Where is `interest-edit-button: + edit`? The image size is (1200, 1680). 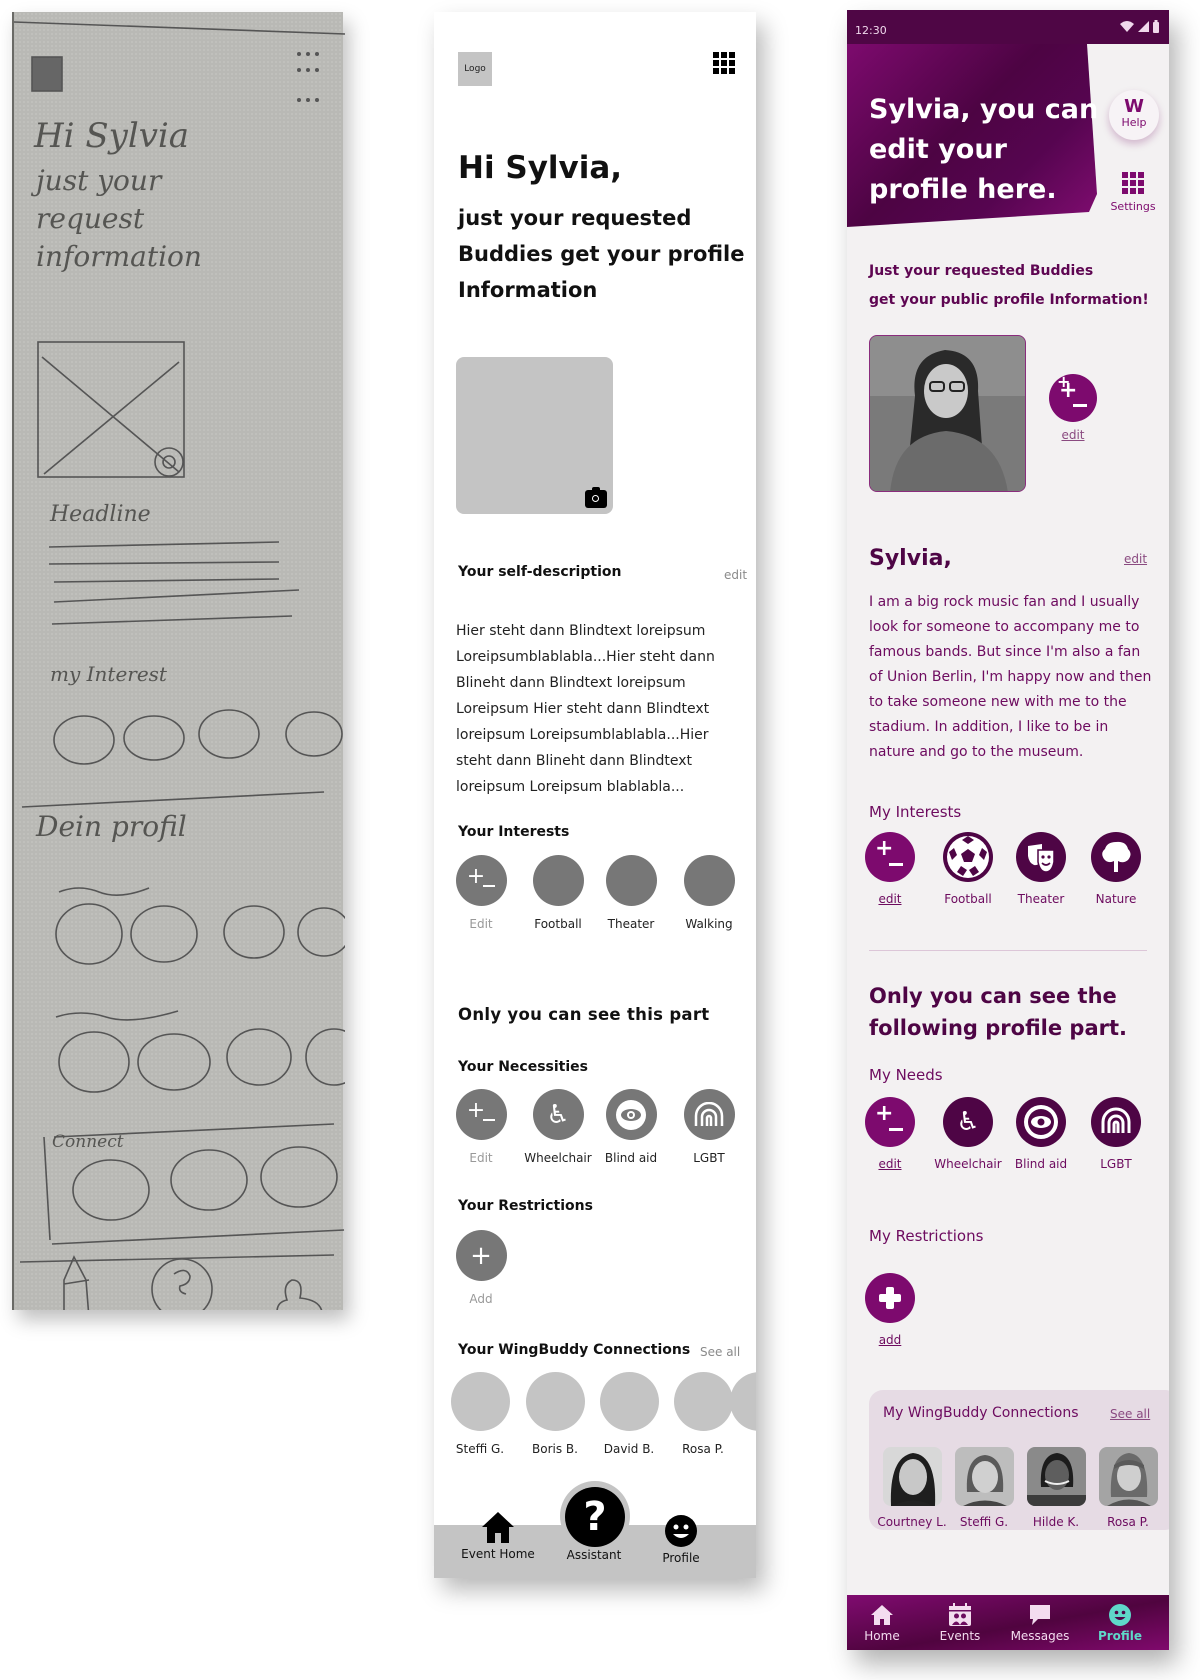 interest-edit-button: + edit is located at coordinates (890, 869).